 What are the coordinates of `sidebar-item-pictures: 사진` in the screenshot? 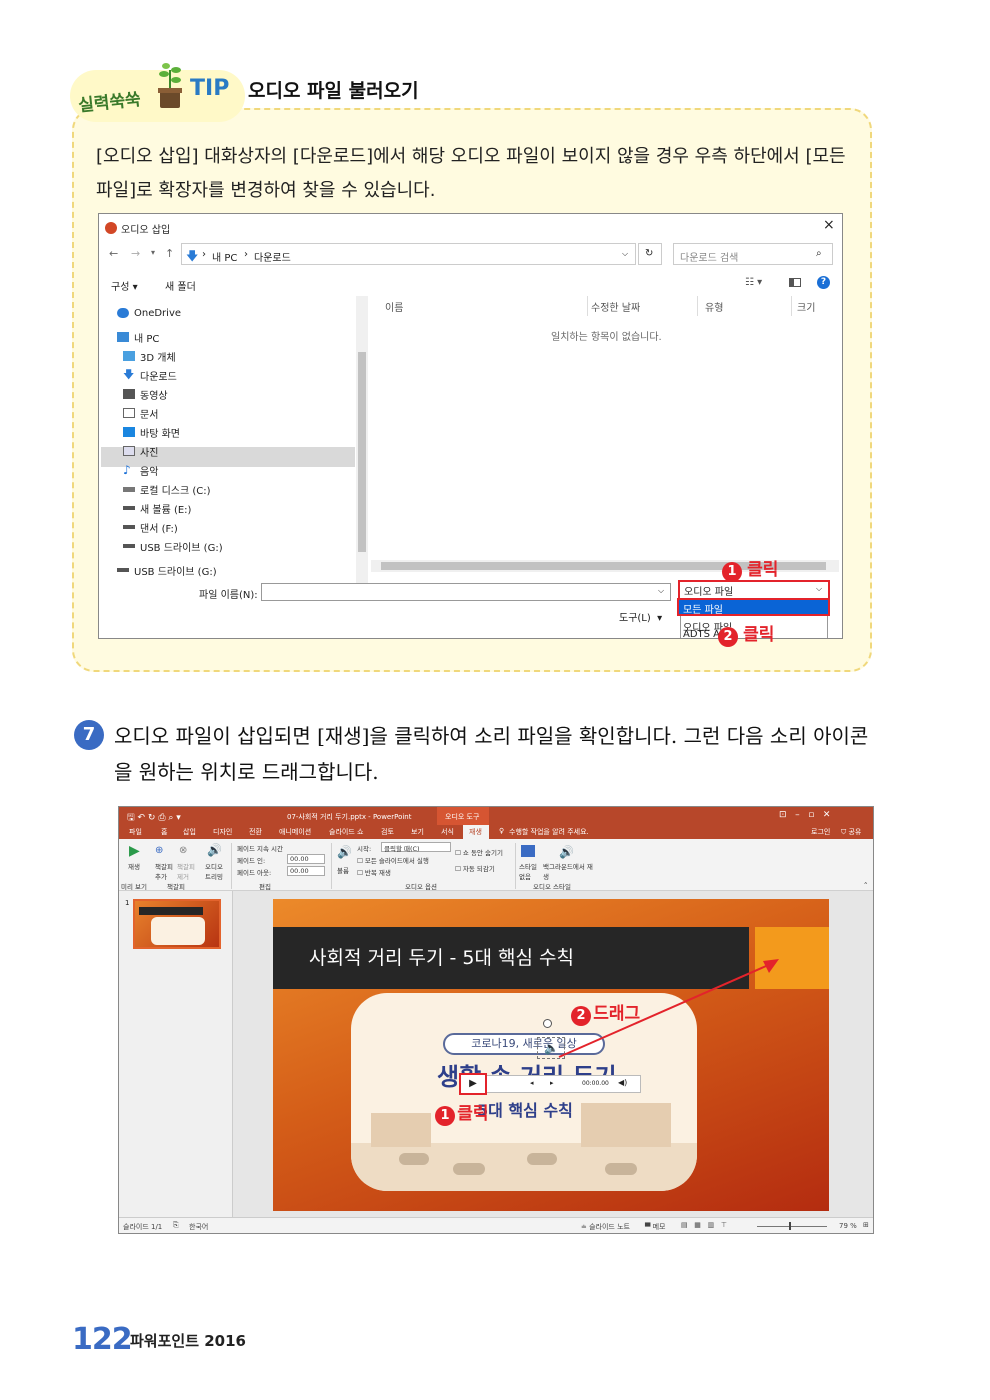 It's located at (140, 451).